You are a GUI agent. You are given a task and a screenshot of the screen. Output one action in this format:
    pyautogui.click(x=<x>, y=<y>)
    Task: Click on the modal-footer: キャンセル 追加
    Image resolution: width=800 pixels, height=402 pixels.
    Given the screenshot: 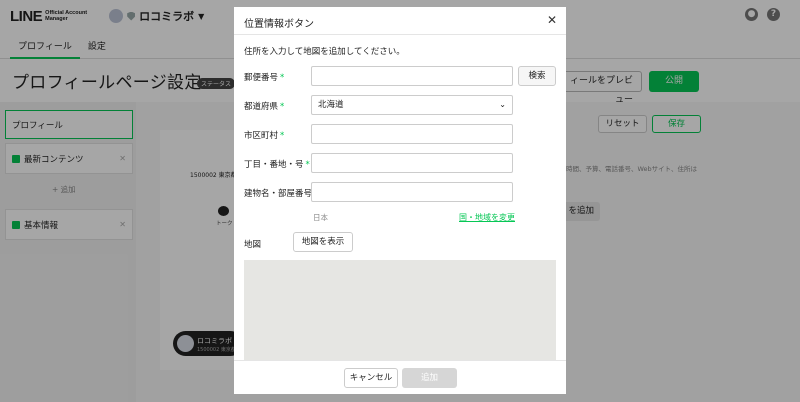 What is the action you would take?
    pyautogui.click(x=400, y=377)
    